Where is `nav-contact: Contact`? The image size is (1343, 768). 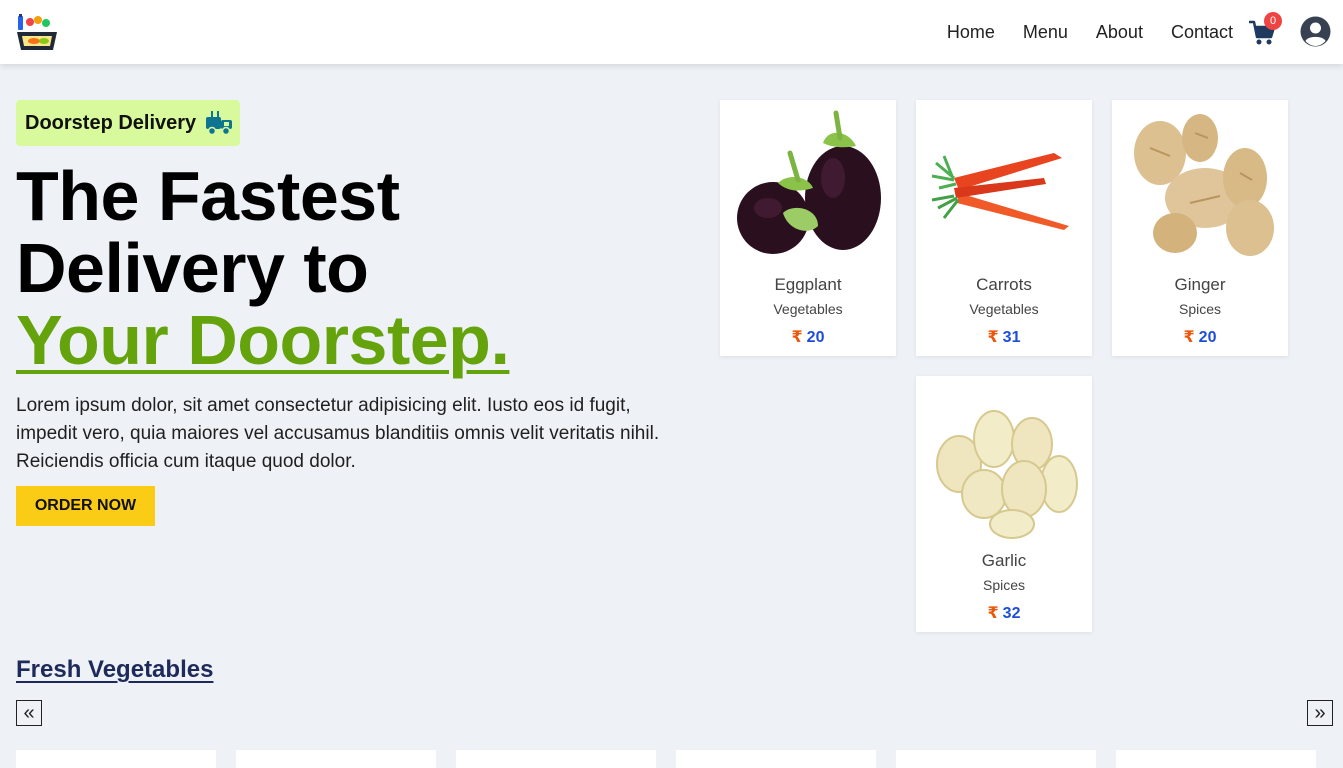
nav-contact: Contact is located at coordinates (1202, 32).